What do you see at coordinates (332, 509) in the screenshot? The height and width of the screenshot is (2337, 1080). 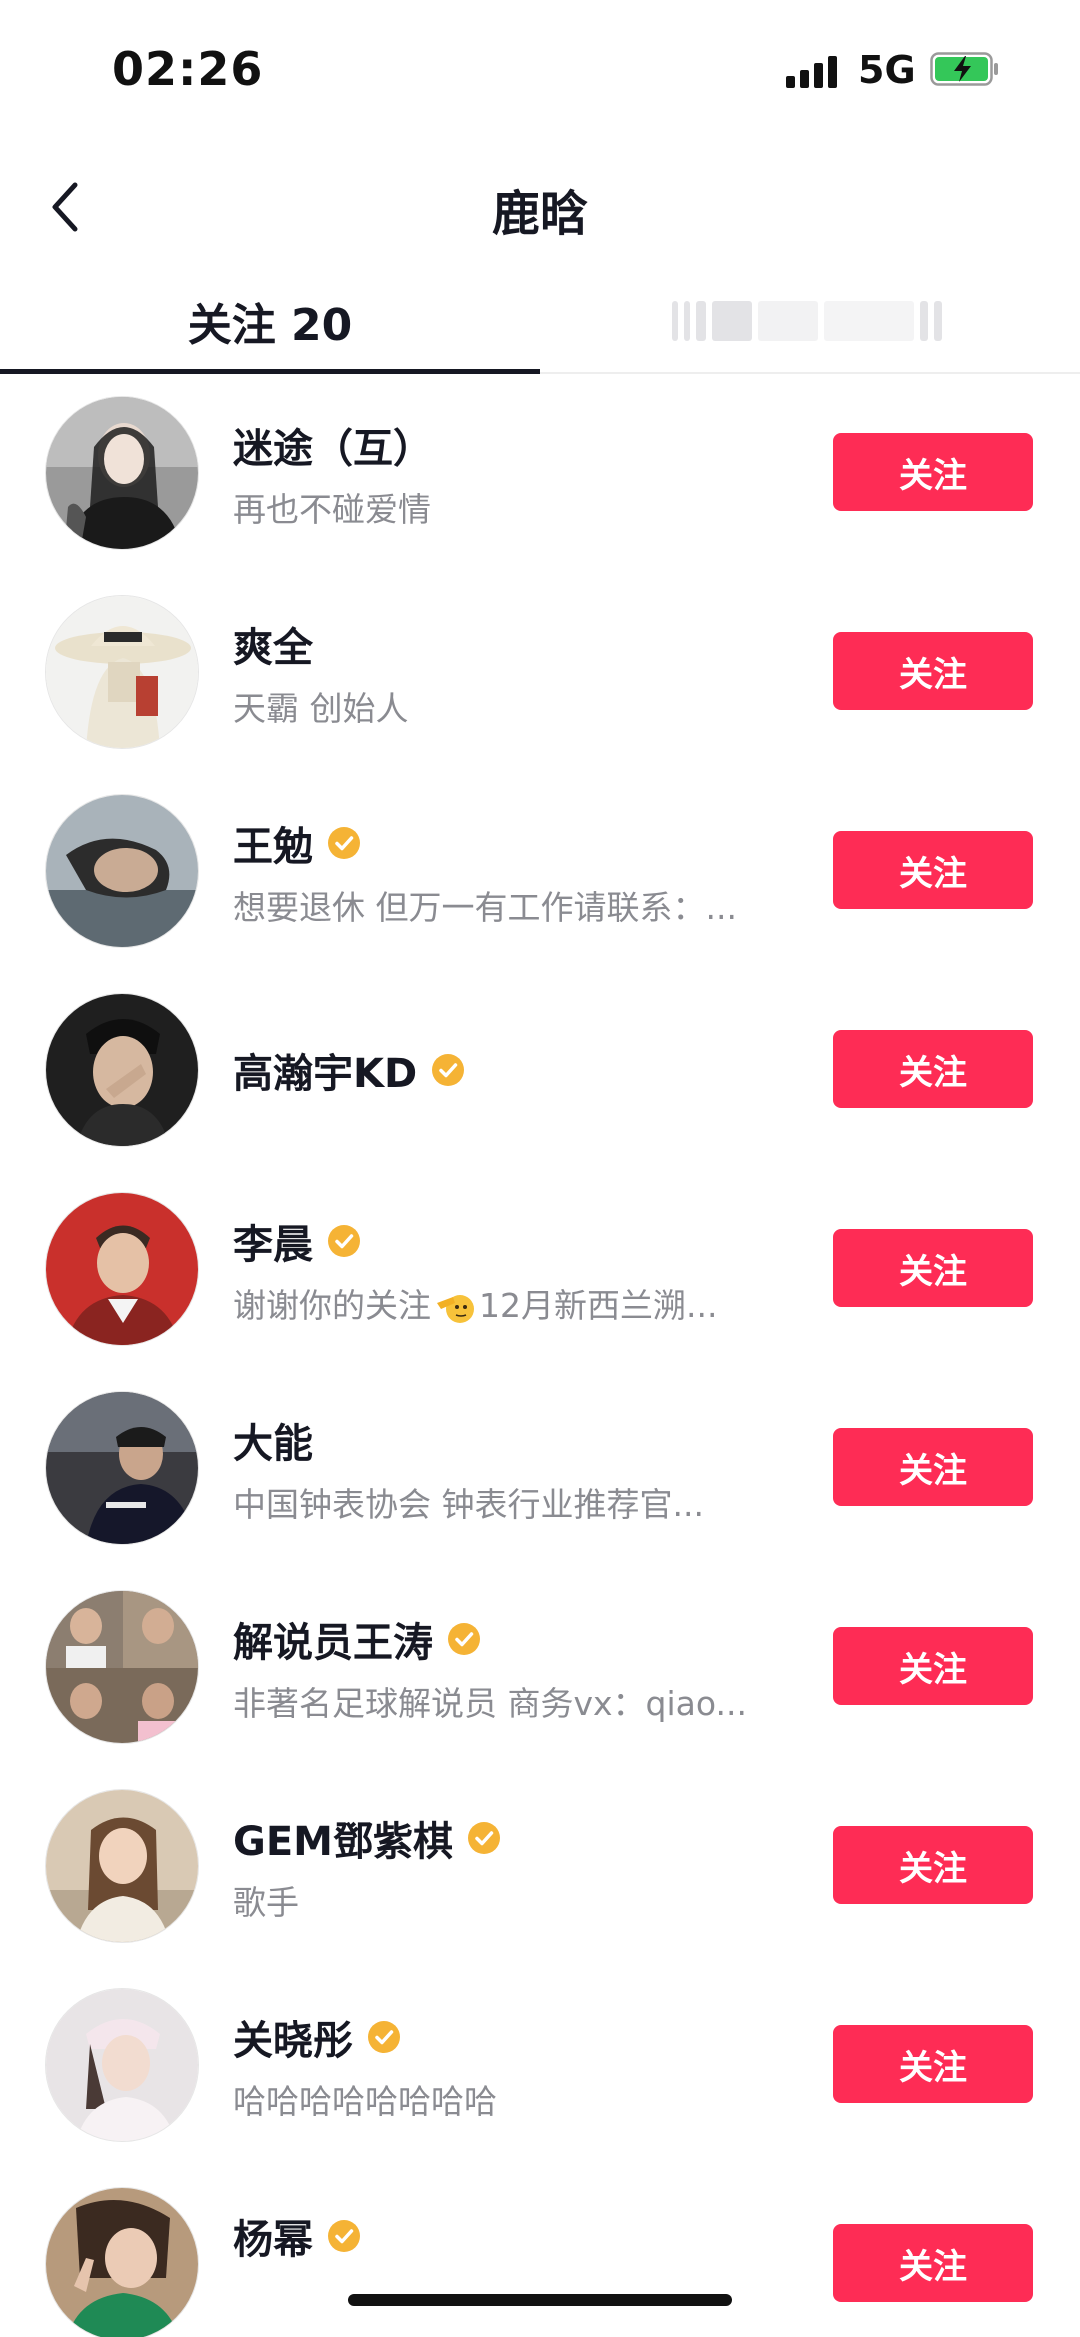 I see `user-bio: 再也不碰爱情` at bounding box center [332, 509].